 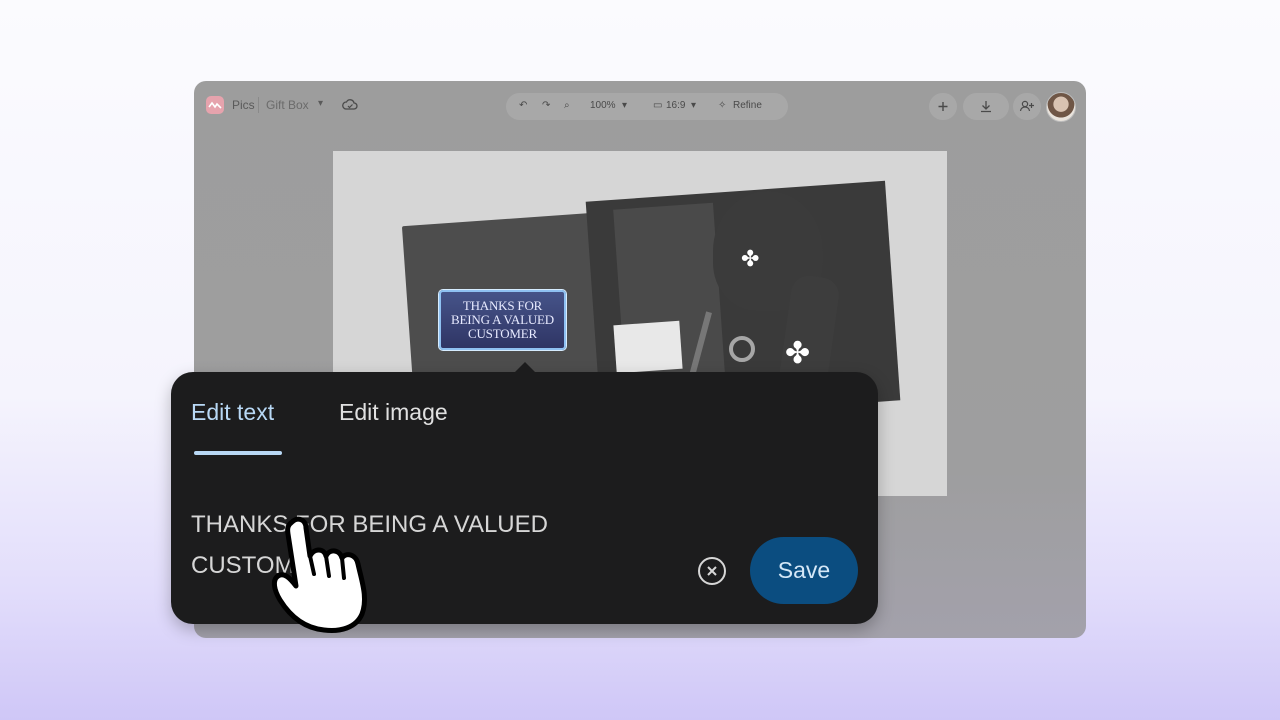 What do you see at coordinates (647, 106) in the screenshot?
I see `canvas-tools: ↶ ↷ ⌕ 100% ▾ ▭ 16:9 ▾ ✧ Refine` at bounding box center [647, 106].